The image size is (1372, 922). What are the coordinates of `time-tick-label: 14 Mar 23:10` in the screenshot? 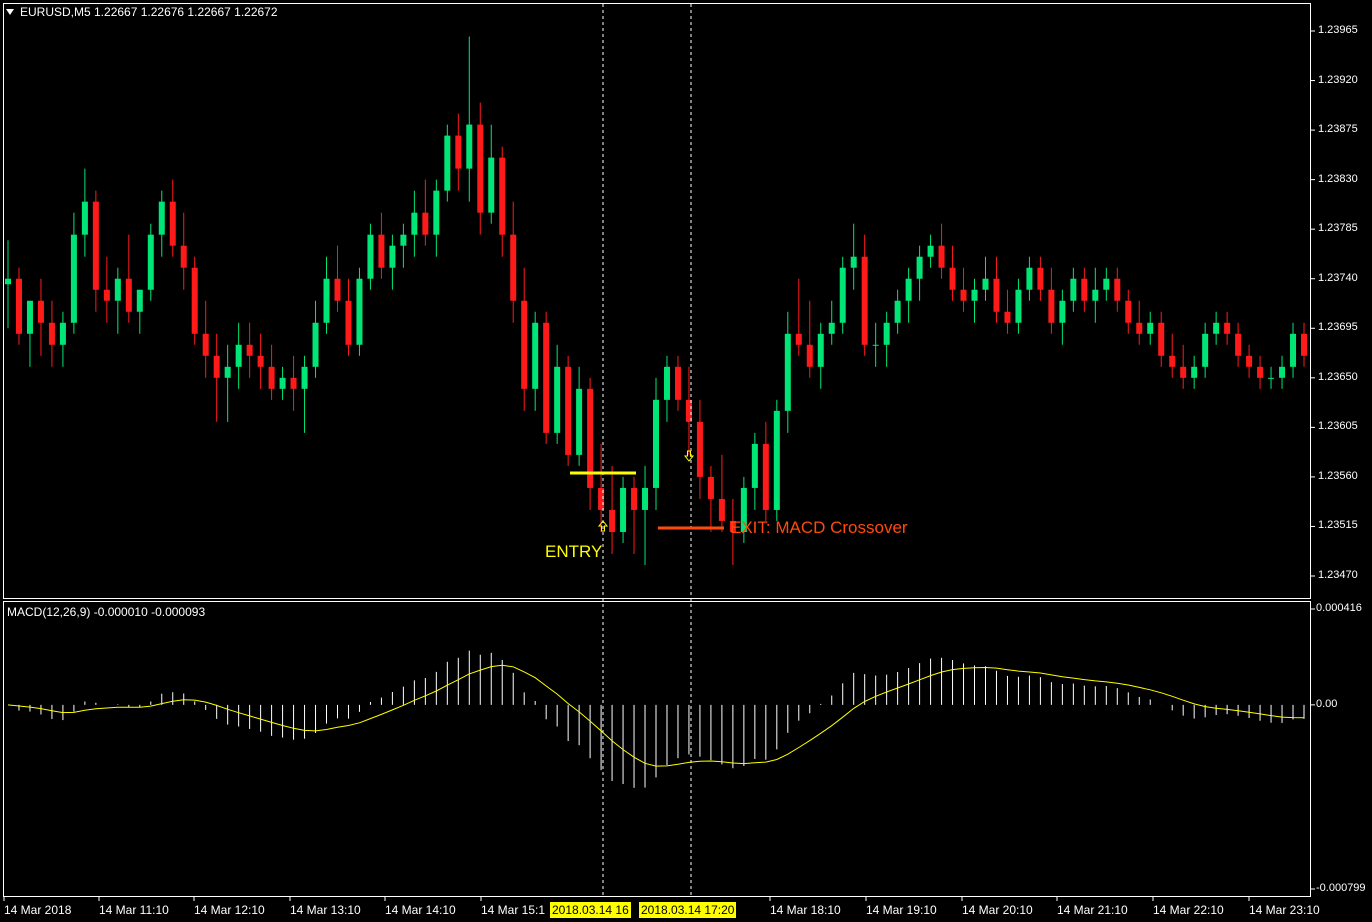 It's located at (1284, 910).